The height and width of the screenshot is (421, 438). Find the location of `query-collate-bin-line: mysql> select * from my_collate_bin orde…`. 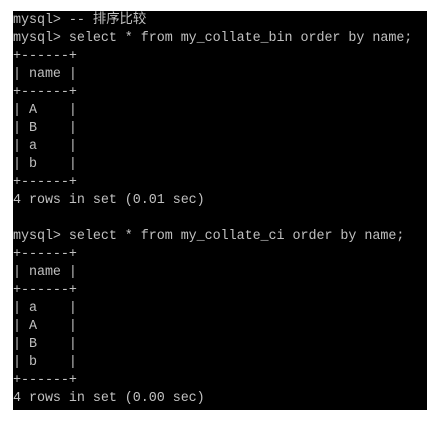

query-collate-bin-line: mysql> select * from my_collate_bin orde… is located at coordinates (213, 38).